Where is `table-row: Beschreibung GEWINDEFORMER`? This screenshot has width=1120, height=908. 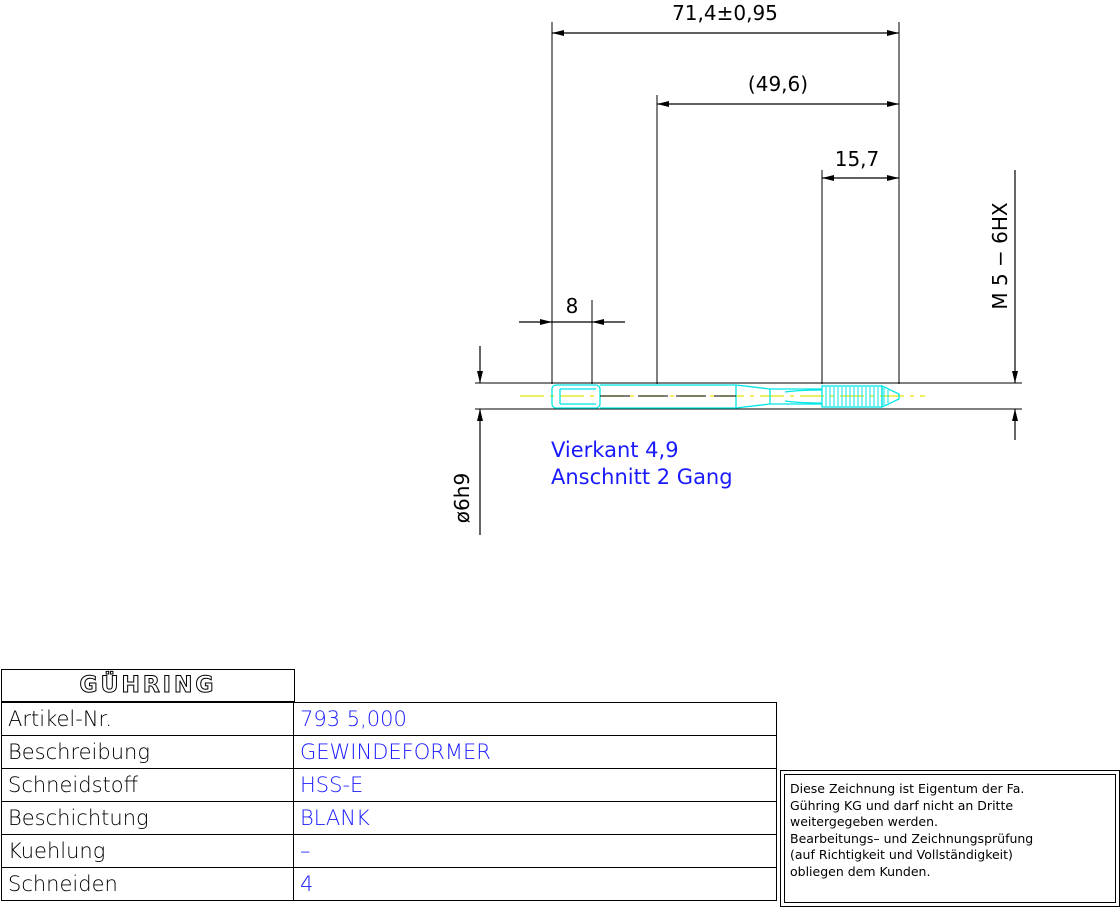
table-row: Beschreibung GEWINDEFORMER is located at coordinates (389, 752).